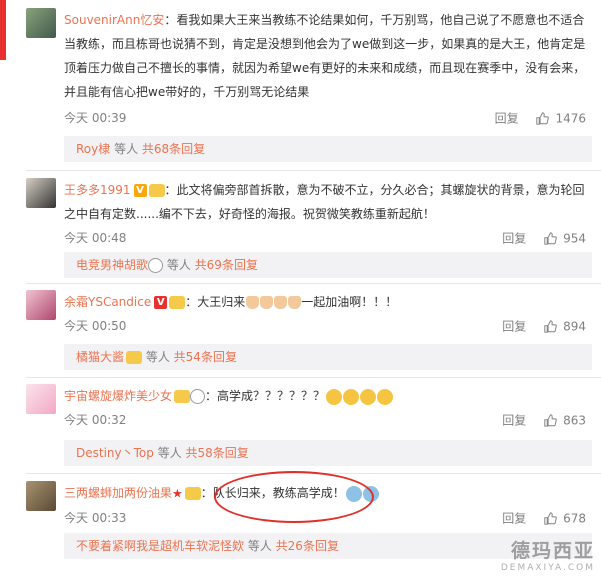 This screenshot has height=577, width=601. Describe the element at coordinates (574, 420) in the screenshot. I see `like-count: 863` at that location.